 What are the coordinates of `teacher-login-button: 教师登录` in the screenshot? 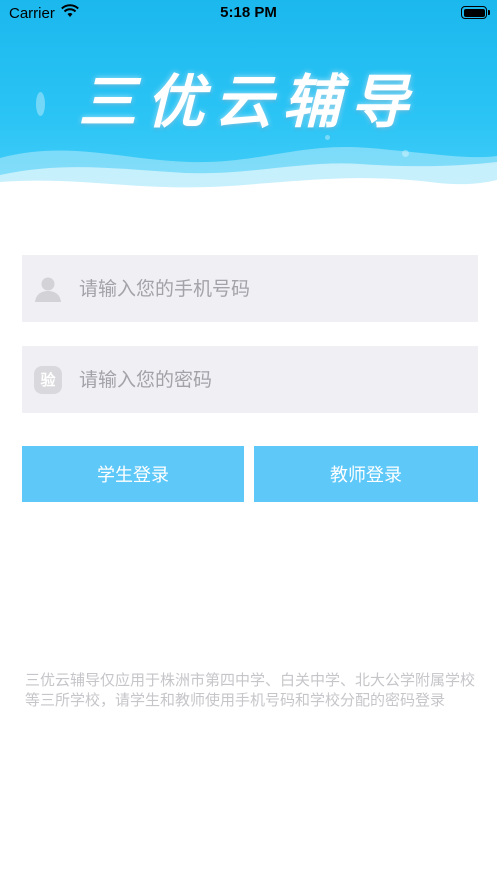 It's located at (366, 474).